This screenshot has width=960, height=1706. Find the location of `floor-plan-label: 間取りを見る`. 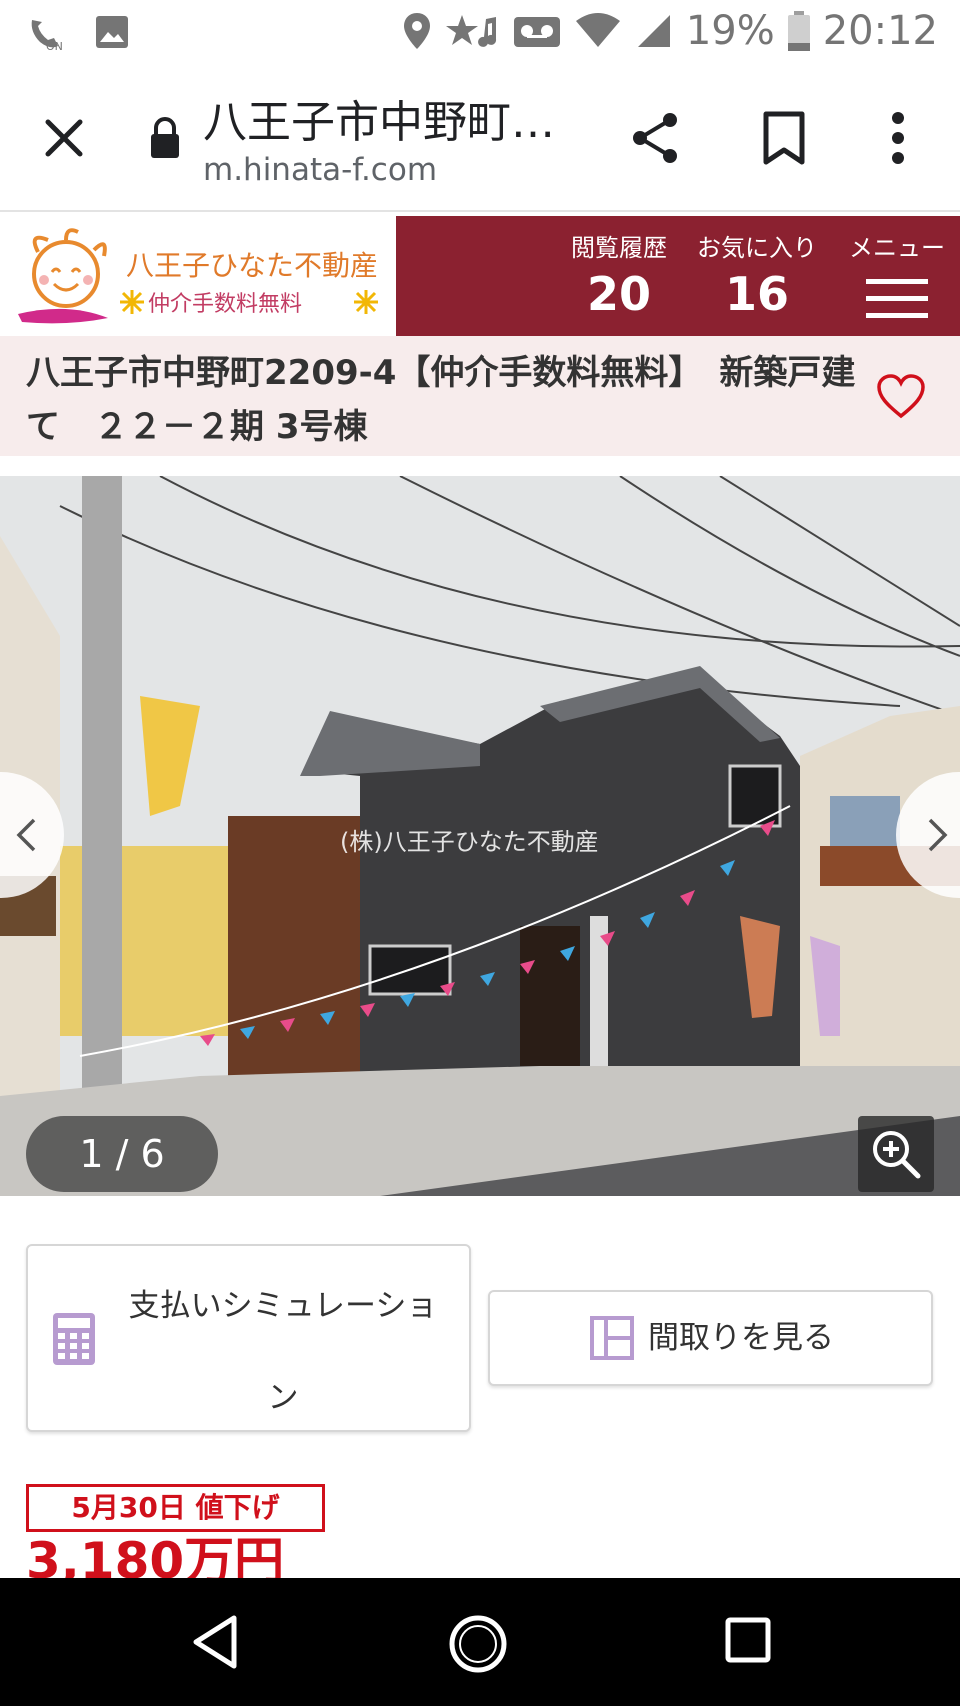

floor-plan-label: 間取りを見る is located at coordinates (741, 1338).